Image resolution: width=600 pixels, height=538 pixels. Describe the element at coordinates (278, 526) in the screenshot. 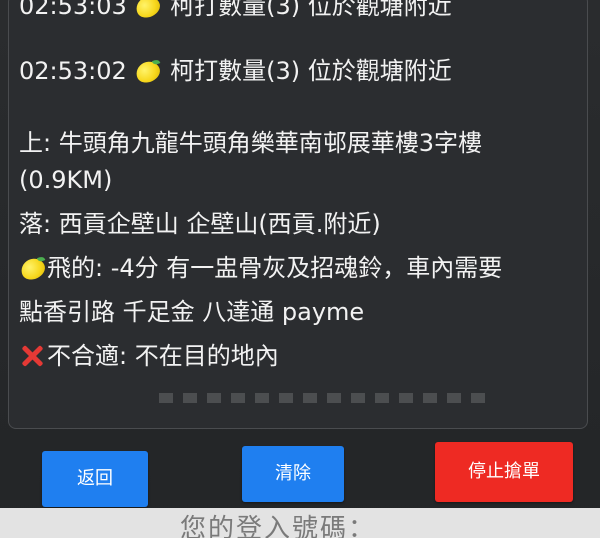

I see `login-number-label: 您的登入號碼：` at that location.